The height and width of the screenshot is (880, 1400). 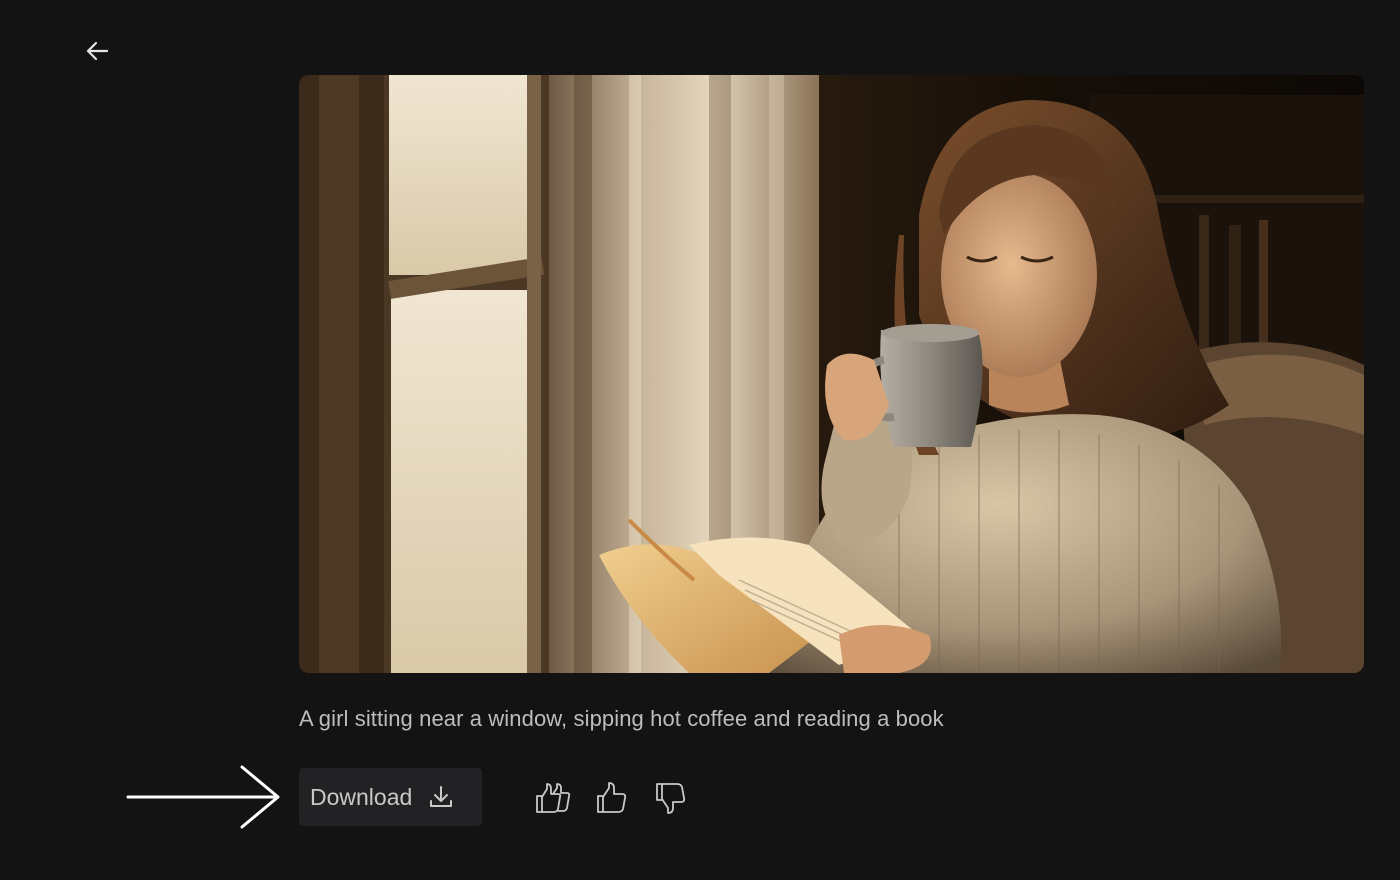 I want to click on thumbs-up-button, so click(x=611, y=798).